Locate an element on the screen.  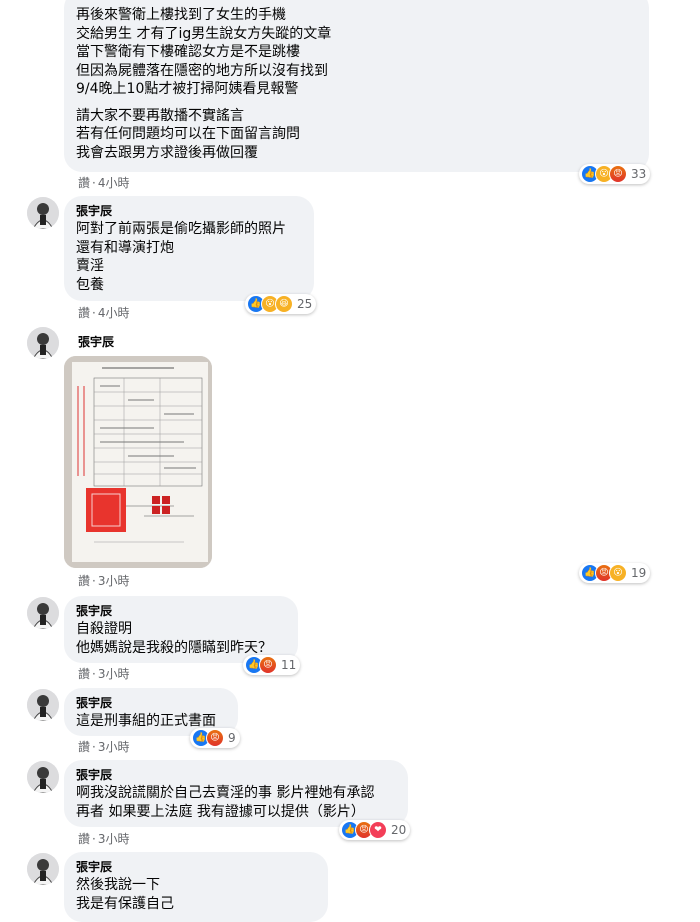
comment-bubble: 張宇辰 然後我說一下 我是有保護自己 is located at coordinates (196, 887).